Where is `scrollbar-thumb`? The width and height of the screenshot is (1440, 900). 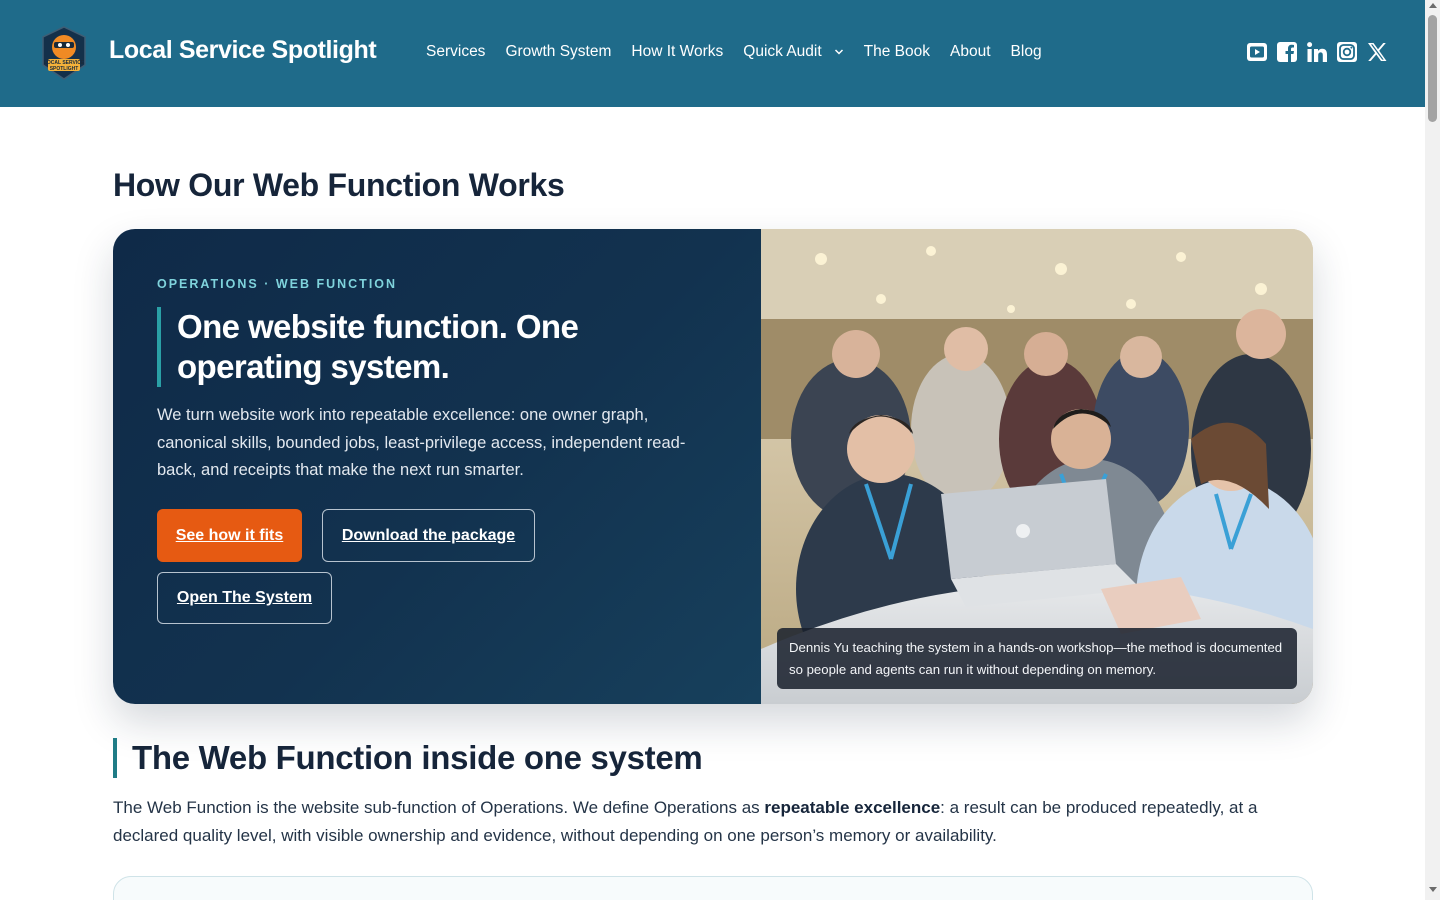
scrollbar-thumb is located at coordinates (1432, 68).